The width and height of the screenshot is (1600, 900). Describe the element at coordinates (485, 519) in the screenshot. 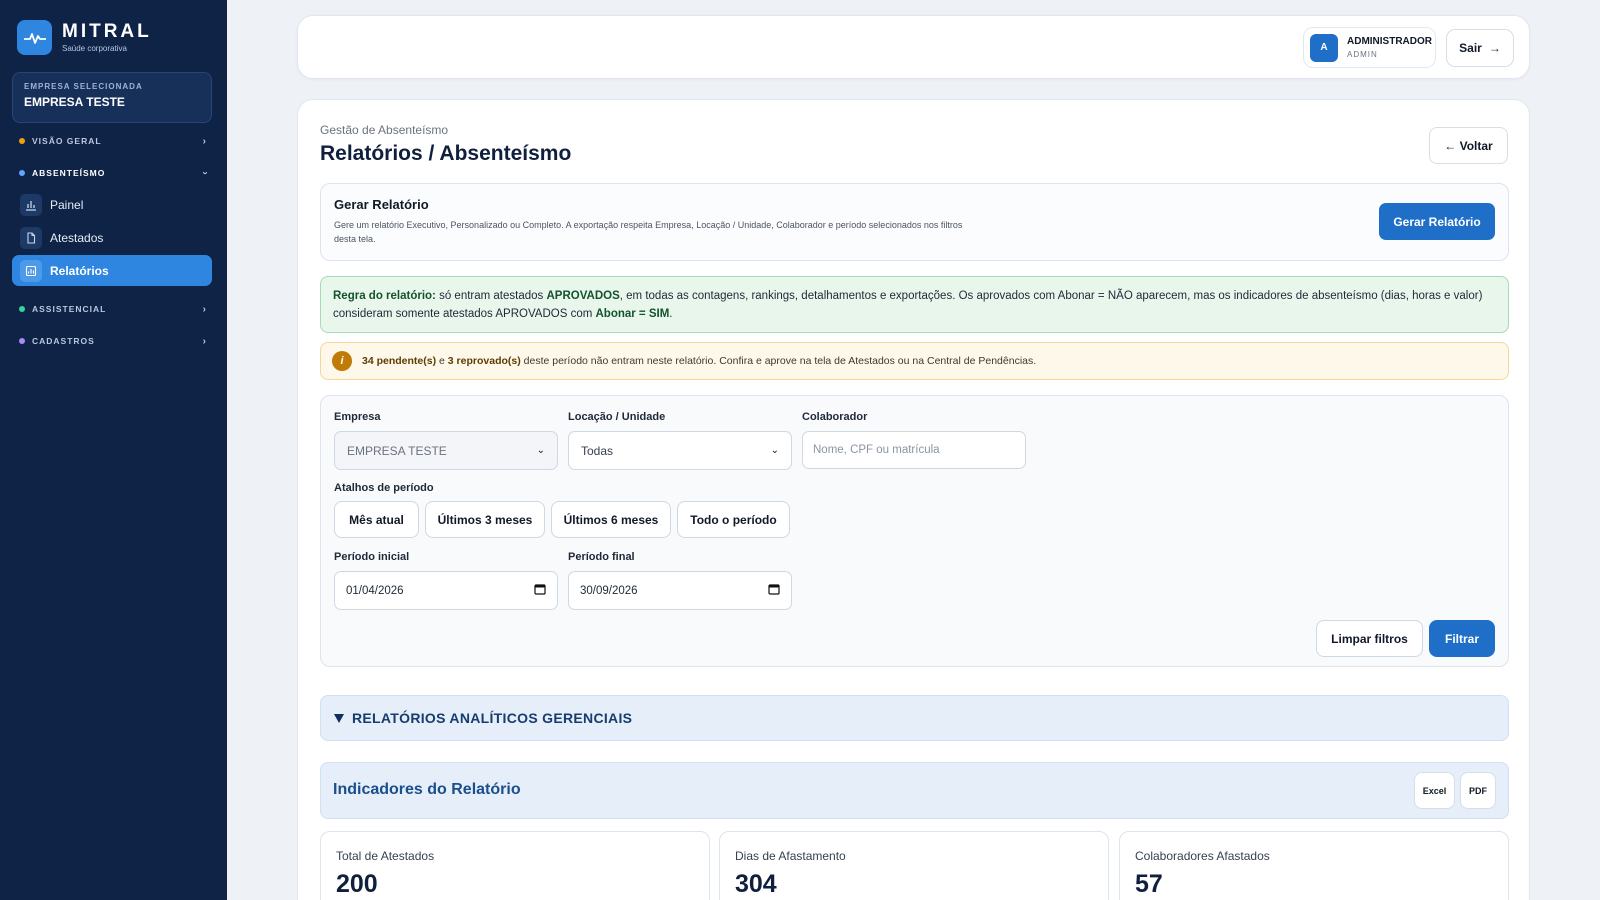

I see `shortcut-last-3-months: Últimos 3 meses` at that location.